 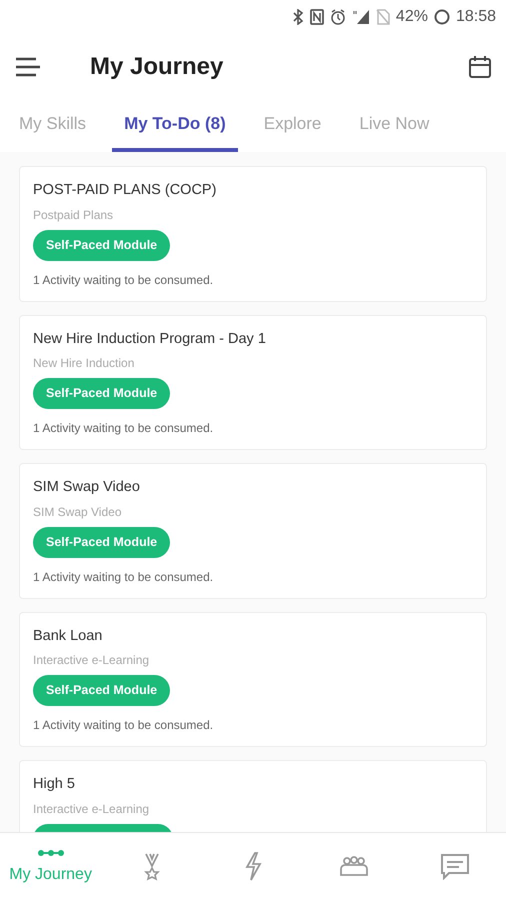 What do you see at coordinates (77, 512) in the screenshot?
I see `course-category: SIM Swap Video` at bounding box center [77, 512].